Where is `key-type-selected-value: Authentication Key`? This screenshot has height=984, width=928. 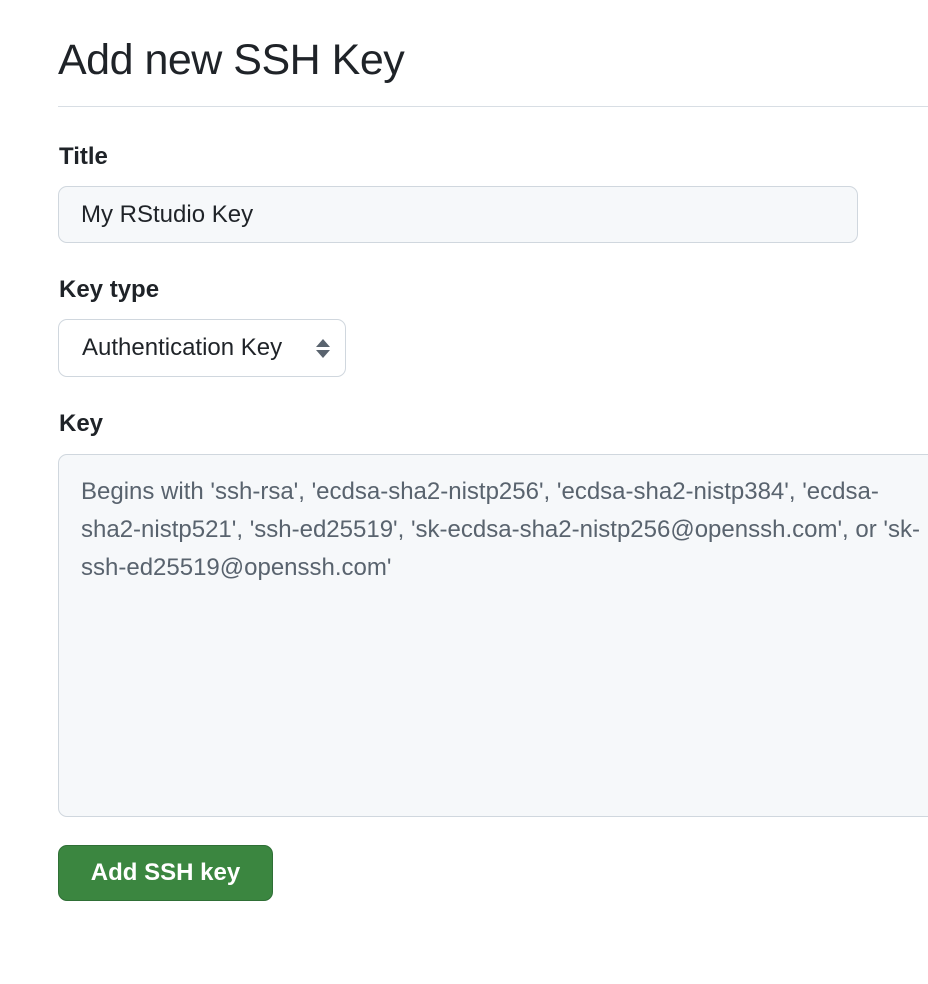
key-type-selected-value: Authentication Key is located at coordinates (182, 347).